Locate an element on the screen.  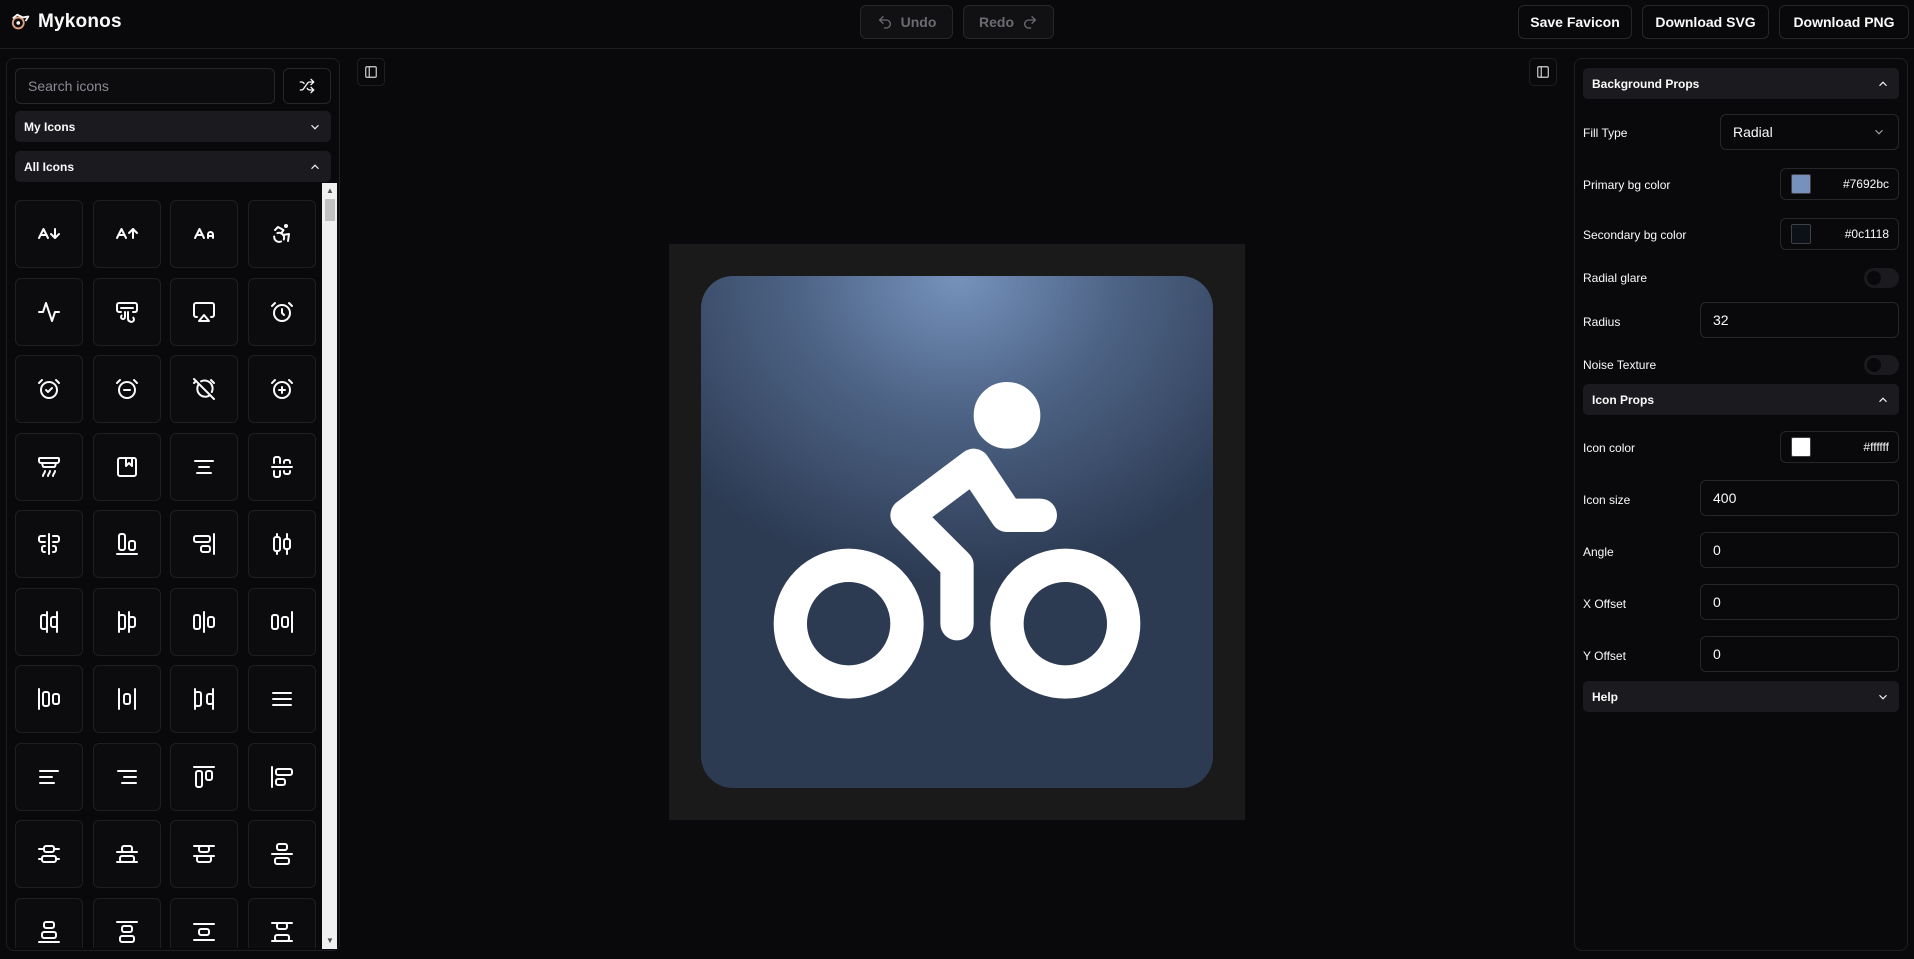
align-vertical-justify-start-icon is located at coordinates (126, 931).